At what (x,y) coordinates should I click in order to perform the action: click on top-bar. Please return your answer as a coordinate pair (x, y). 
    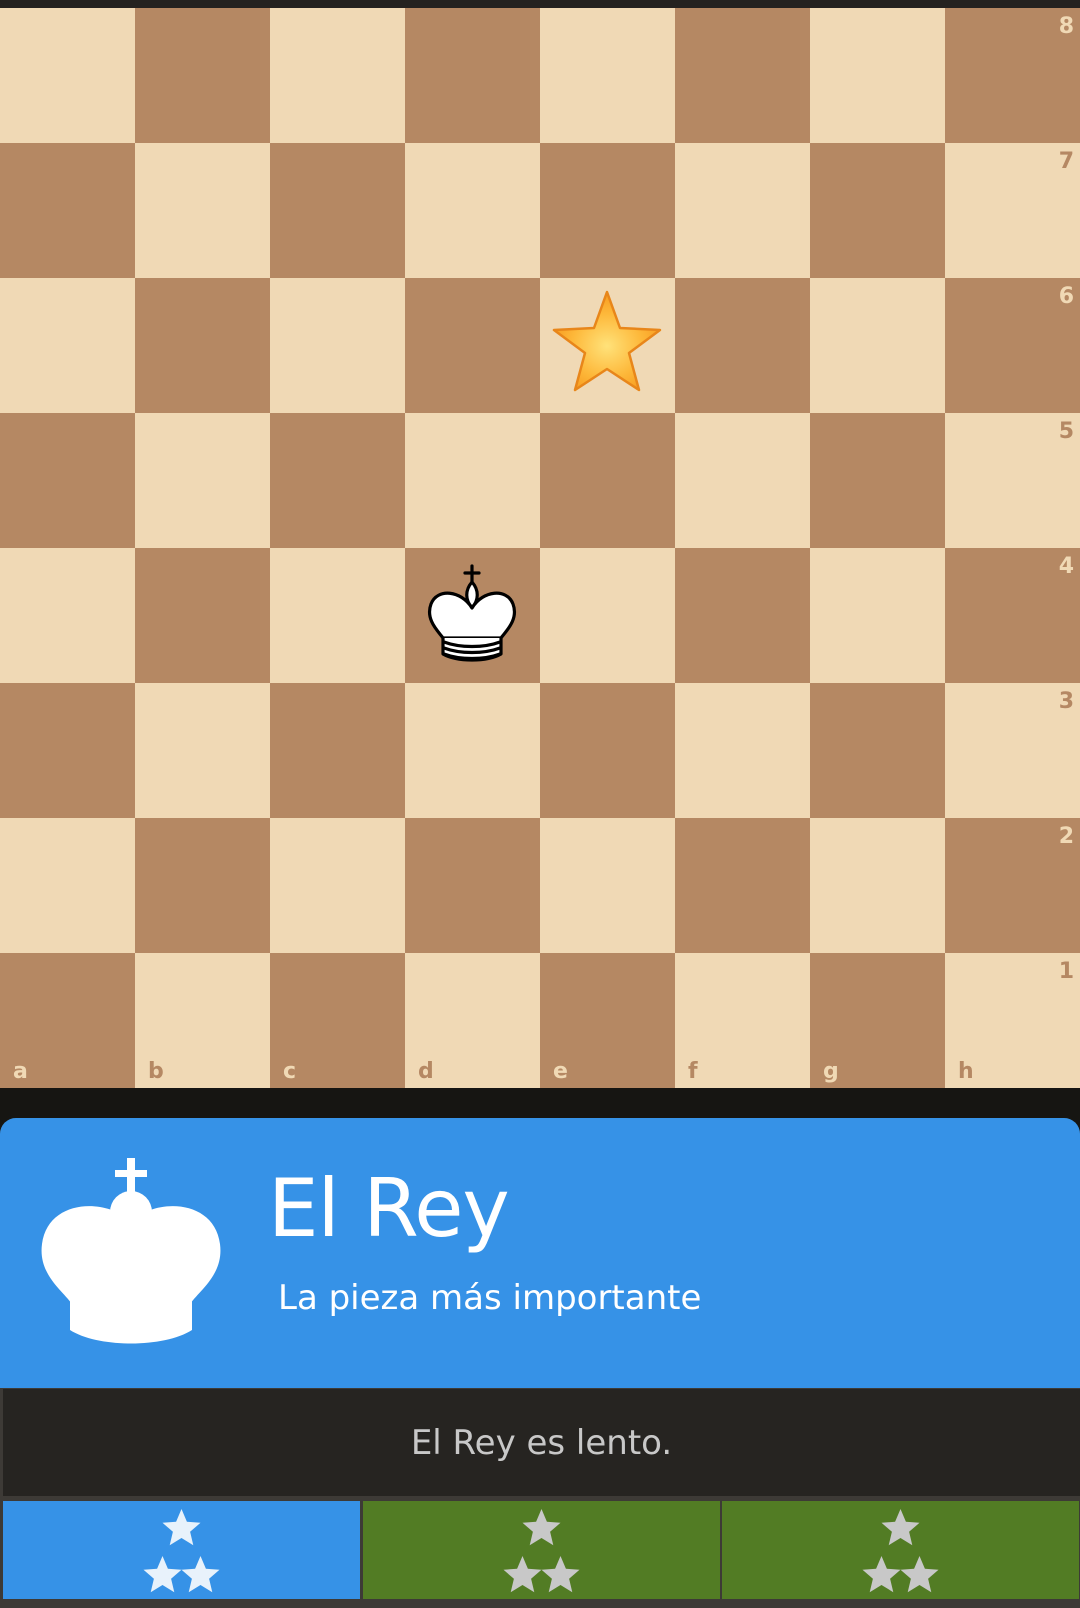
    Looking at the image, I should click on (540, 4).